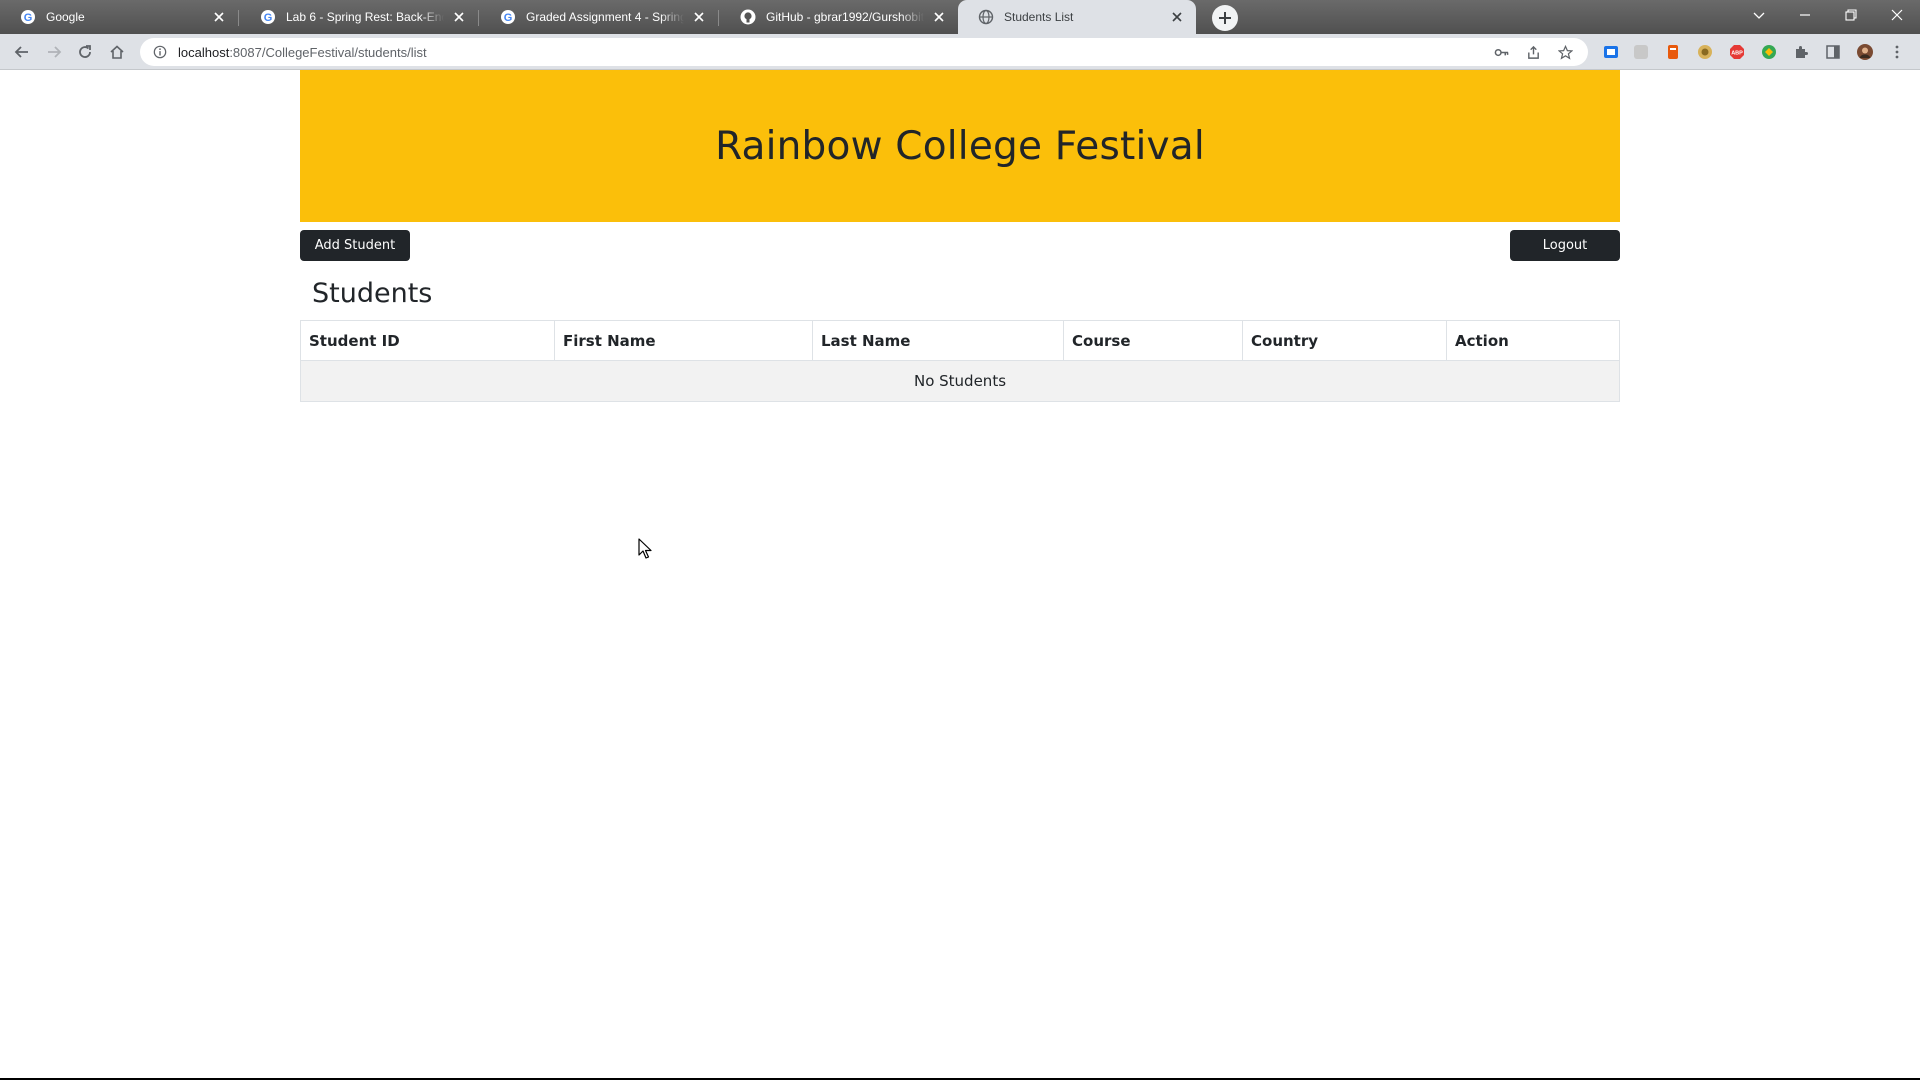 The width and height of the screenshot is (1920, 1080). Describe the element at coordinates (372, 293) in the screenshot. I see `section-heading: Students` at that location.